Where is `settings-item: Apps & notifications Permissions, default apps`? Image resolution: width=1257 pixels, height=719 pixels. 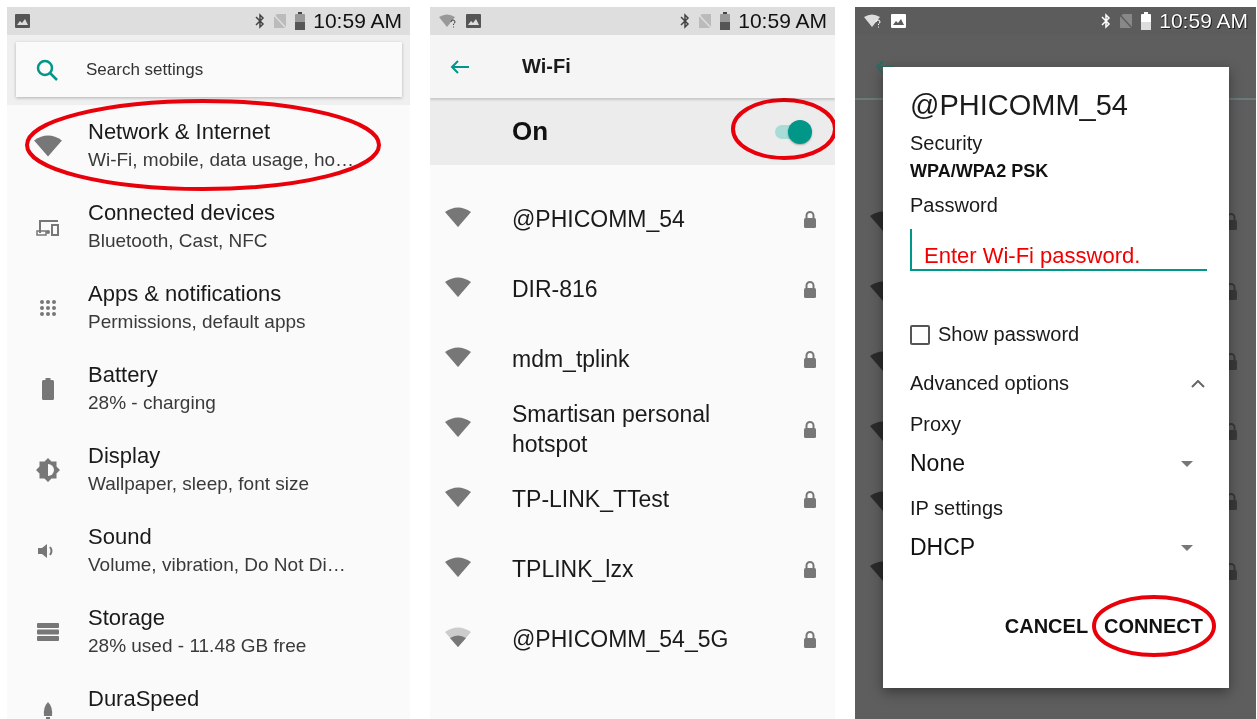 settings-item: Apps & notifications Permissions, default apps is located at coordinates (208, 307).